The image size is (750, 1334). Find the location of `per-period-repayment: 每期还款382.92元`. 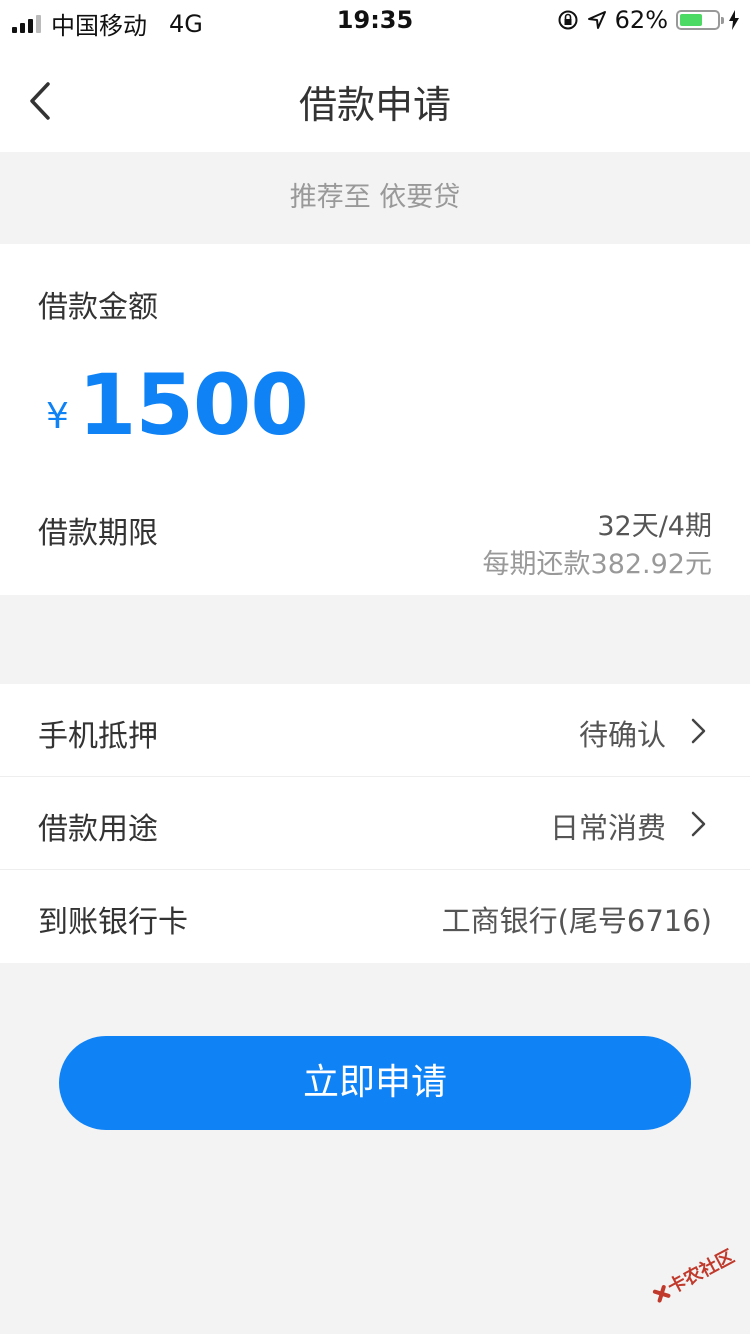

per-period-repayment: 每期还款382.92元 is located at coordinates (597, 564).